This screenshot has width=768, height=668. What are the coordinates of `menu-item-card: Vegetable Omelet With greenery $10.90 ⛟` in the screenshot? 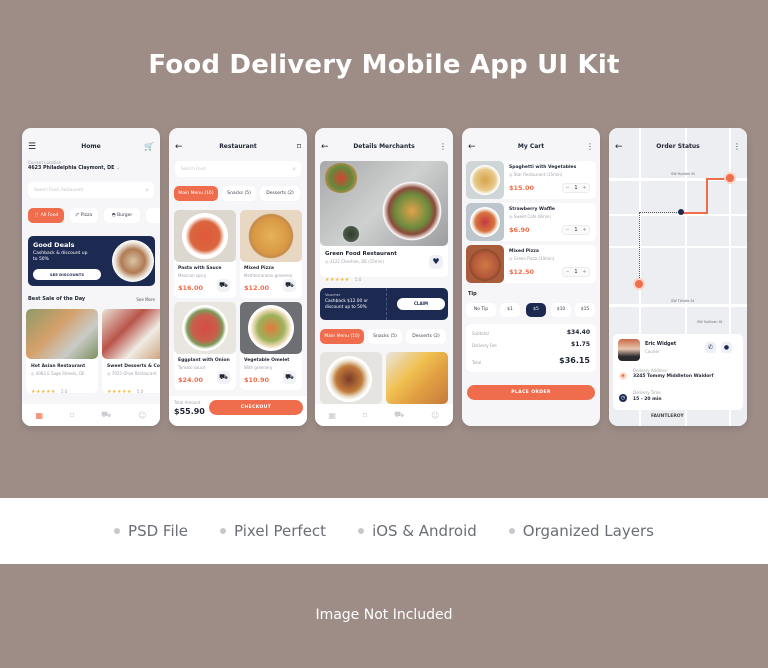 It's located at (271, 346).